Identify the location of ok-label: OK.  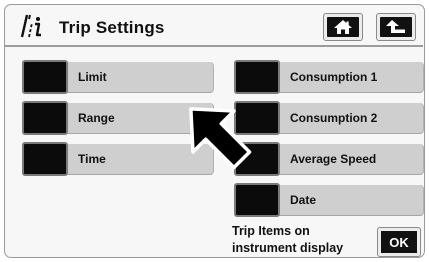
(399, 242).